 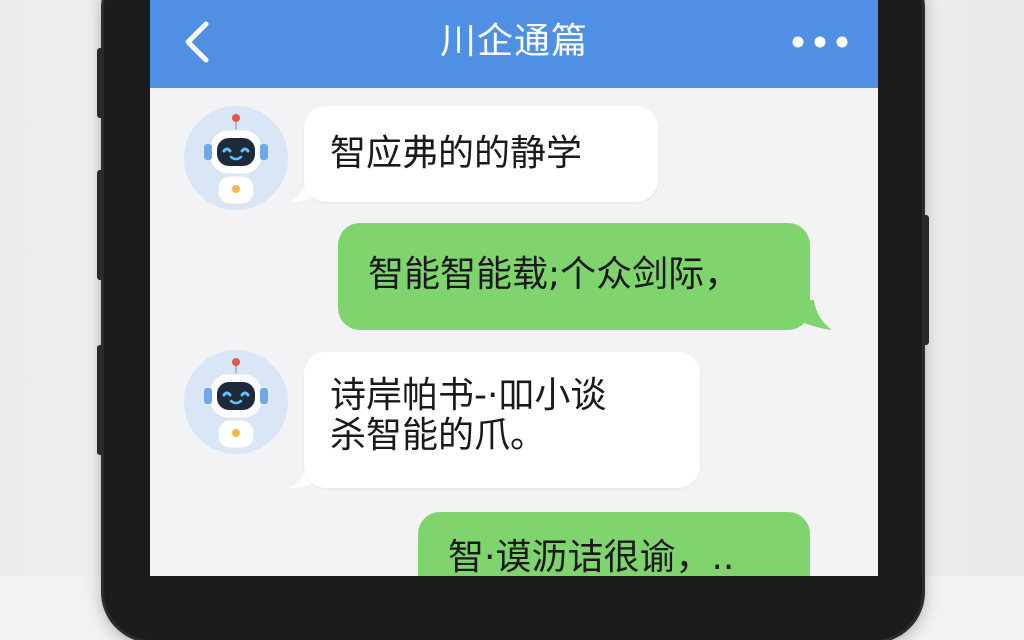 I want to click on chat-title: 川企通篇, so click(x=513, y=41).